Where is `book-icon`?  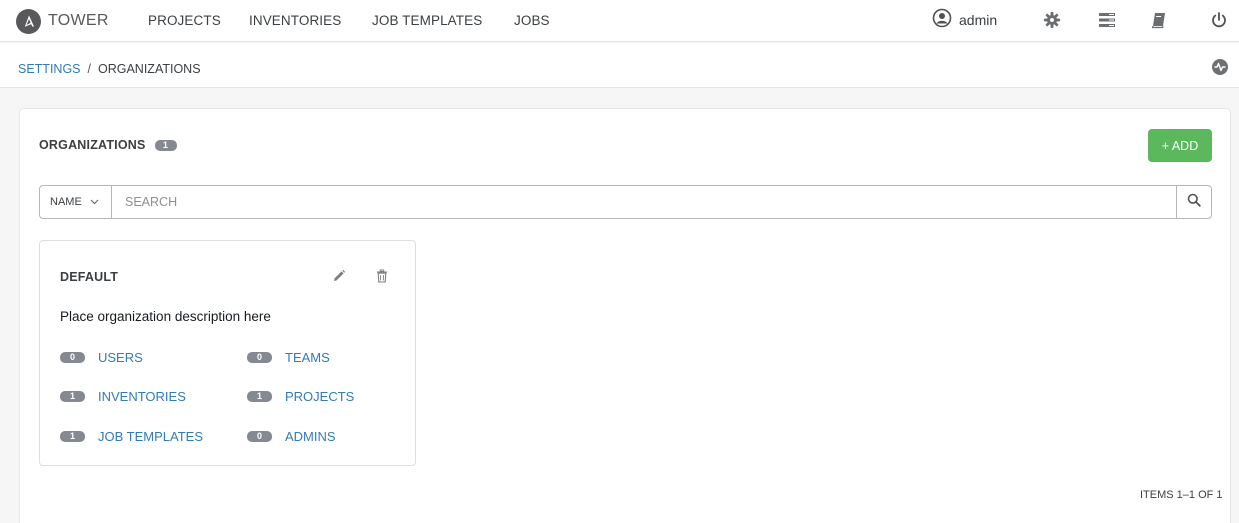
book-icon is located at coordinates (1159, 20).